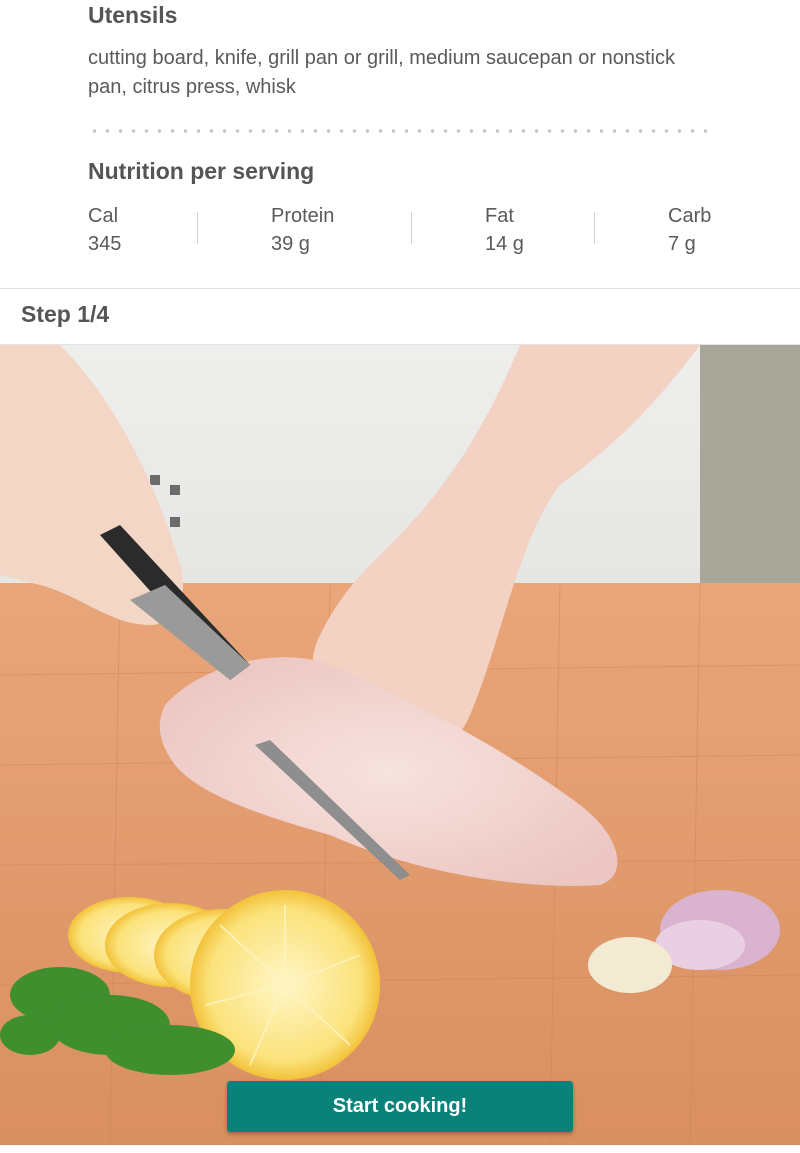  Describe the element at coordinates (499, 216) in the screenshot. I see `nutrition-label: Fat` at that location.